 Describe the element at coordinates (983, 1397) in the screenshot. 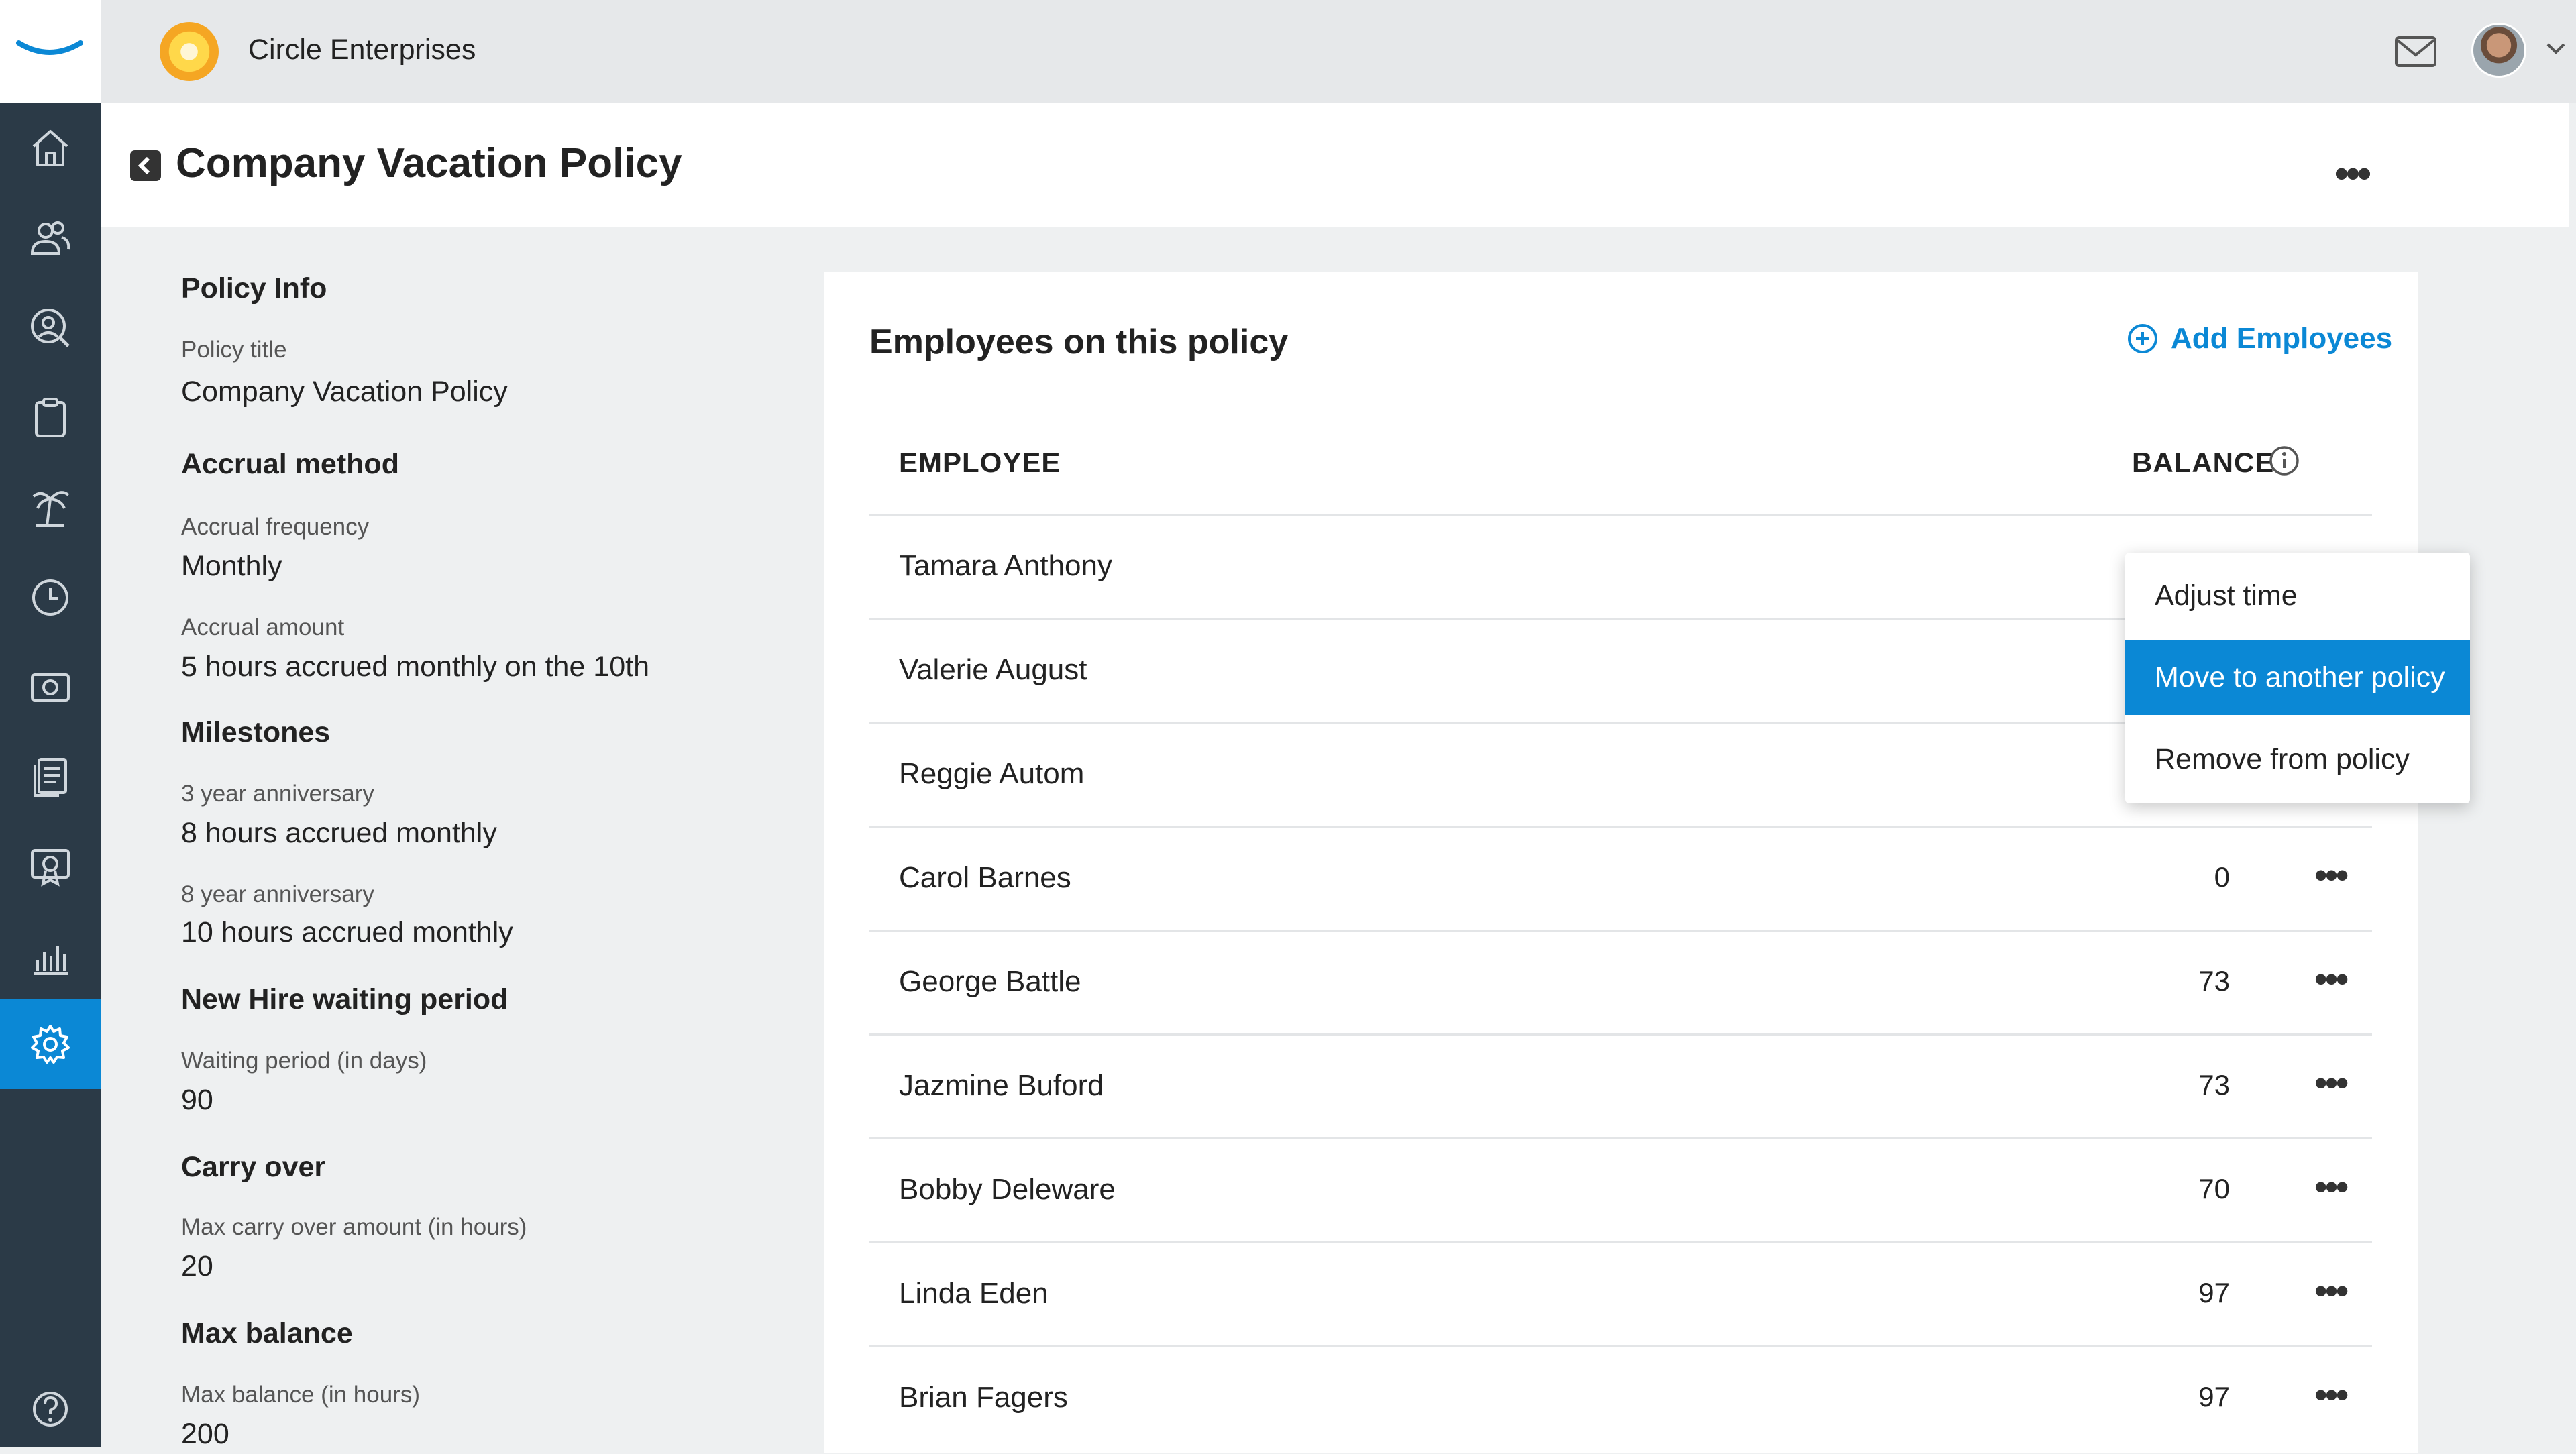

I see `employee-name: Brian Fagers` at that location.